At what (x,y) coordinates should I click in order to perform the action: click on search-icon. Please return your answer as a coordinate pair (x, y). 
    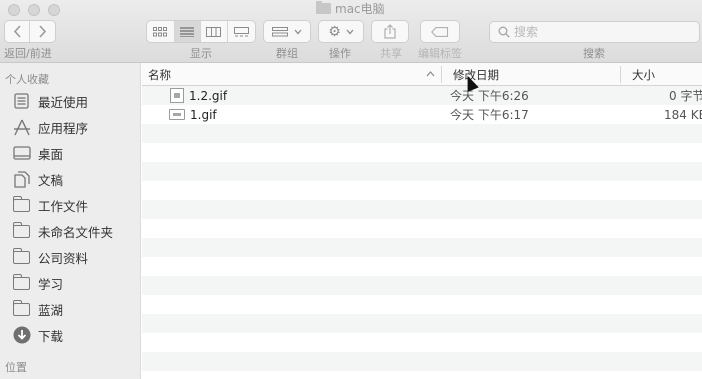
    Looking at the image, I should click on (504, 32).